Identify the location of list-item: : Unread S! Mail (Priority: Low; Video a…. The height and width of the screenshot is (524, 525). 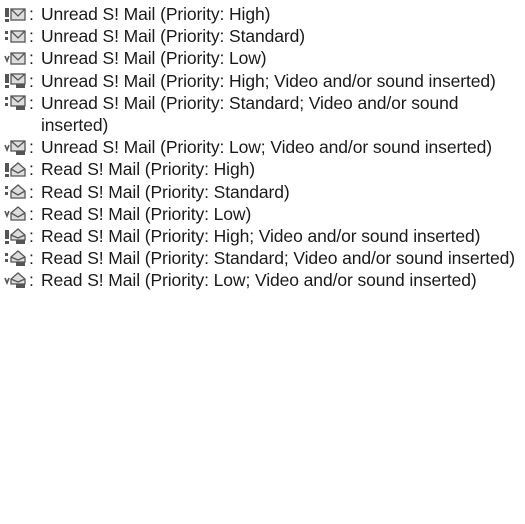
(263, 147).